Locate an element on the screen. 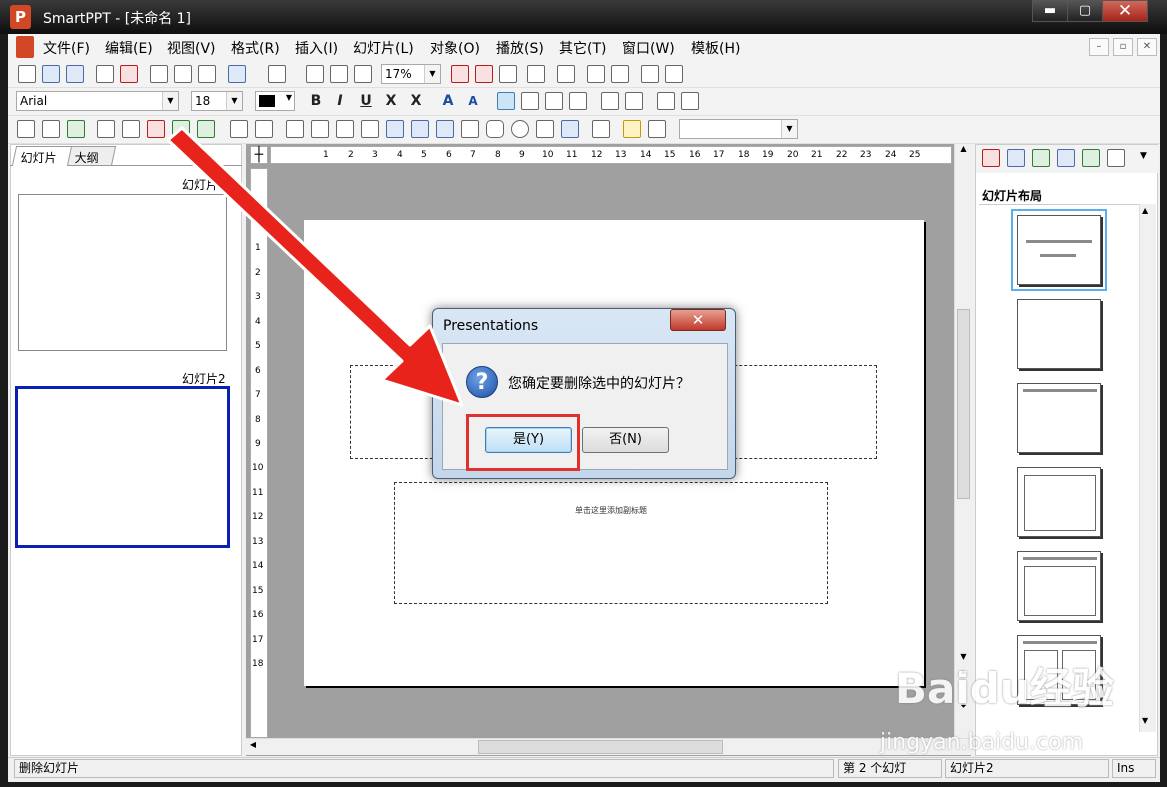  style-combo: ▼ is located at coordinates (738, 129).